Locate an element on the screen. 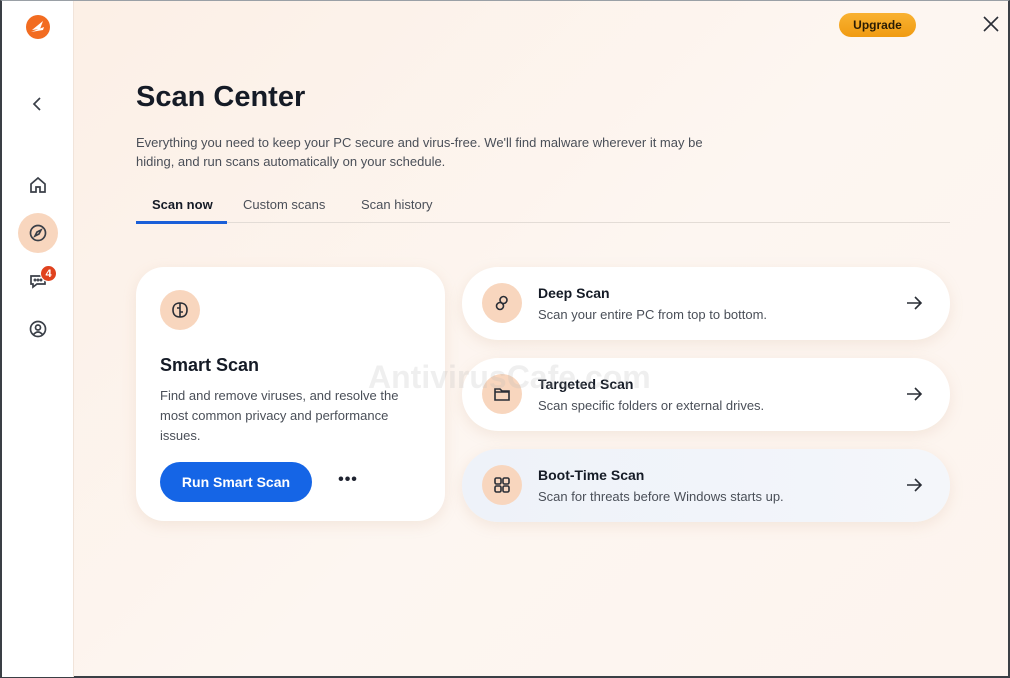 This screenshot has height=678, width=1010. back-button is located at coordinates (38, 104).